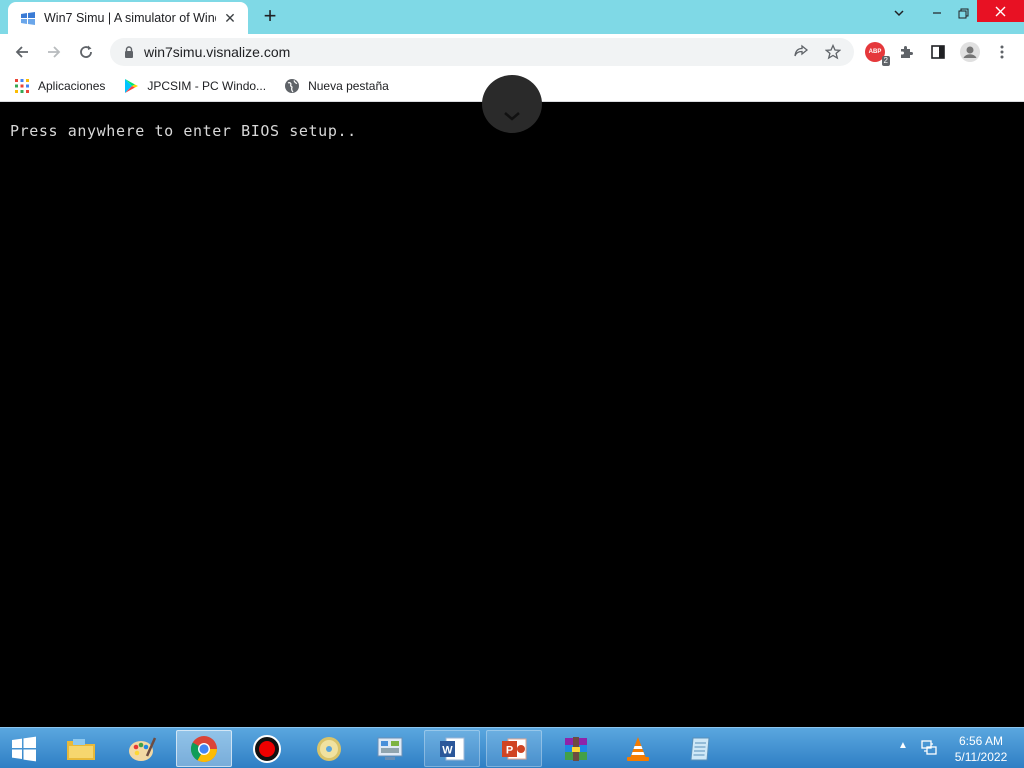 Image resolution: width=1024 pixels, height=768 pixels. I want to click on reload-button, so click(86, 52).